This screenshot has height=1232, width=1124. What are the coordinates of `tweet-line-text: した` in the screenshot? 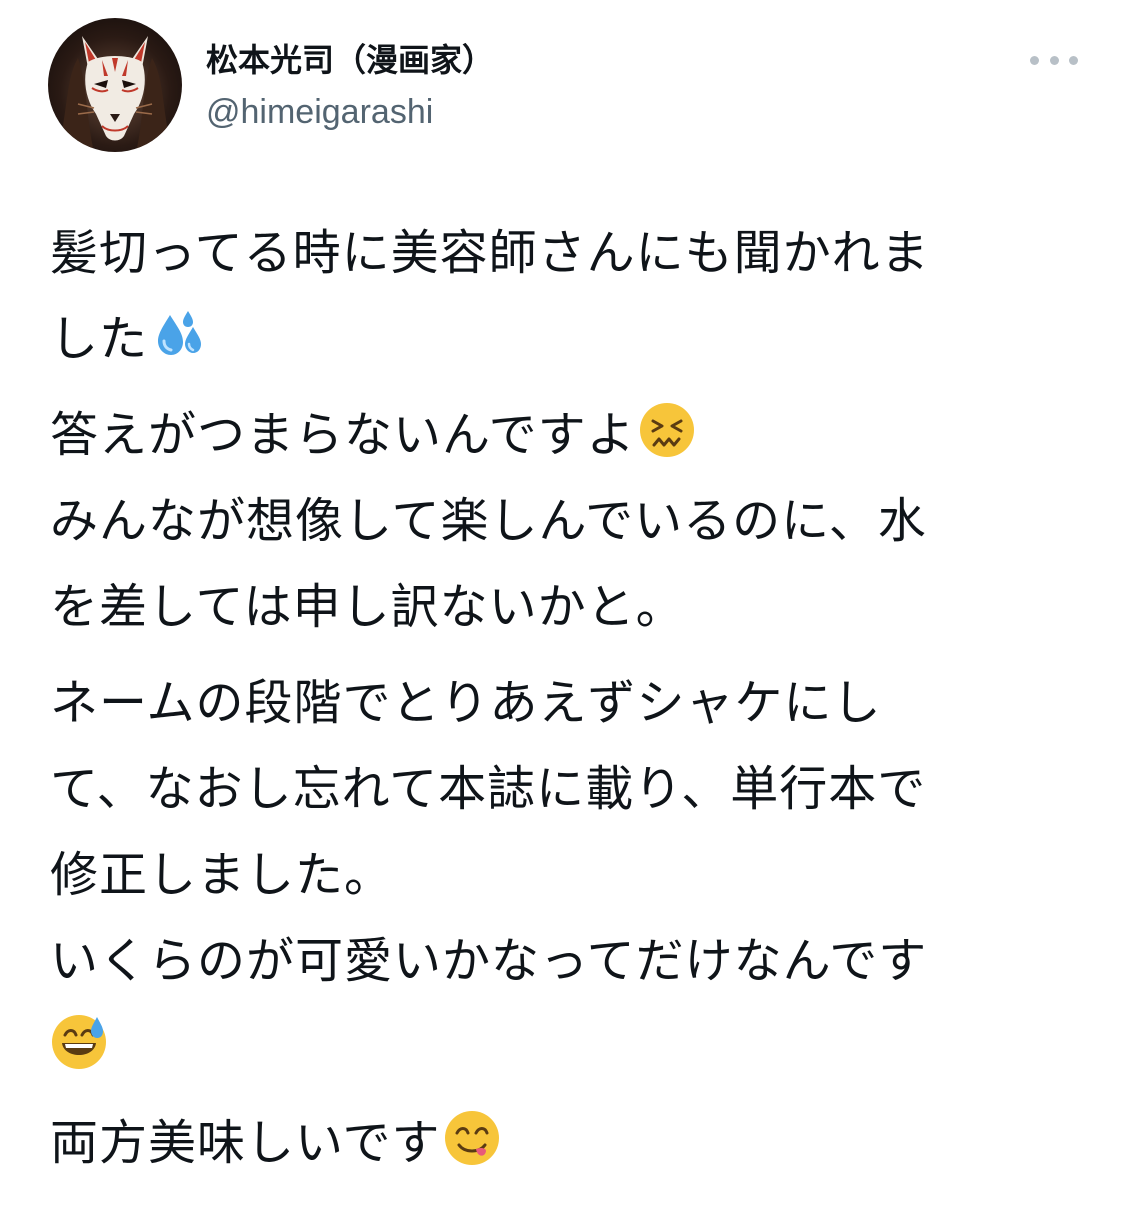 It's located at (99, 339).